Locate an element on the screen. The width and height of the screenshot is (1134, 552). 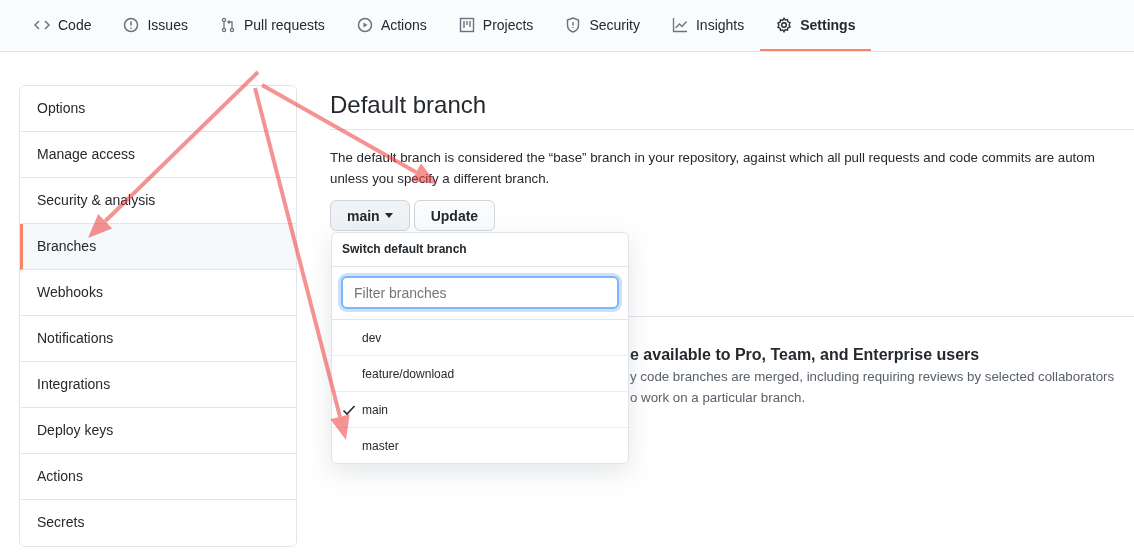
branch-item: main is located at coordinates (480, 410).